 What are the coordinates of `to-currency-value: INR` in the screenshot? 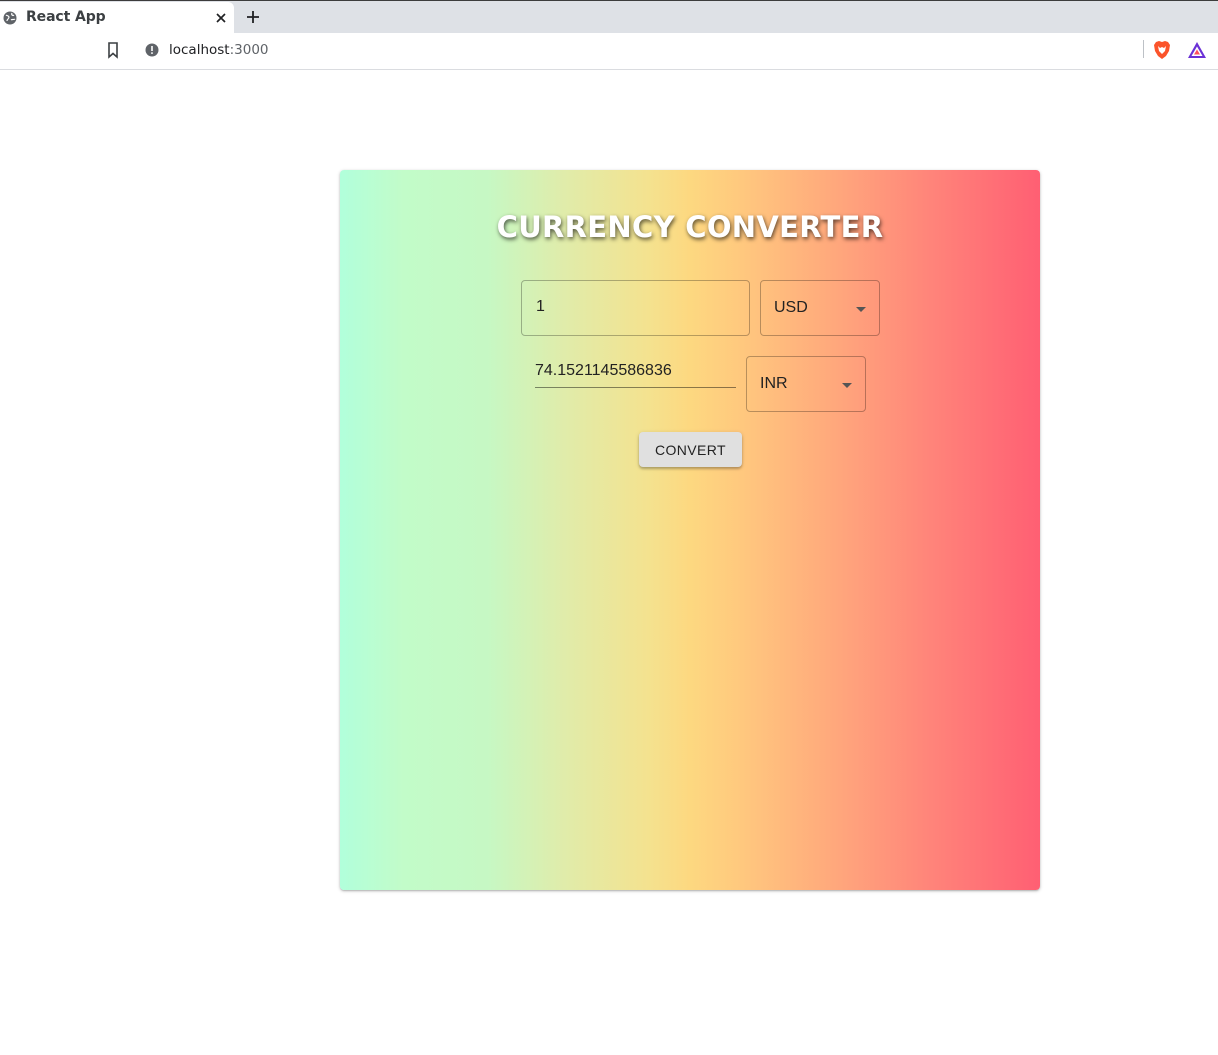 It's located at (774, 383).